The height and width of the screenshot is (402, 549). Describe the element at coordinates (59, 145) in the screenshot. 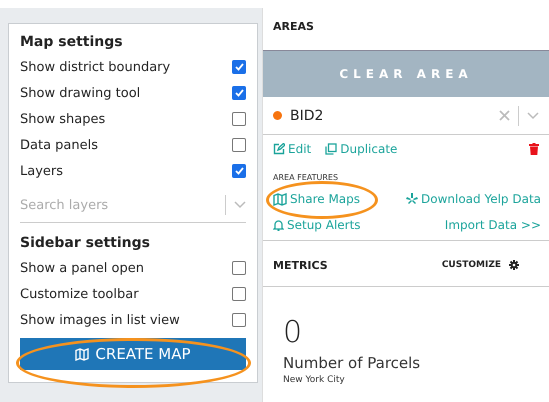

I see `option-label: Data panels` at that location.